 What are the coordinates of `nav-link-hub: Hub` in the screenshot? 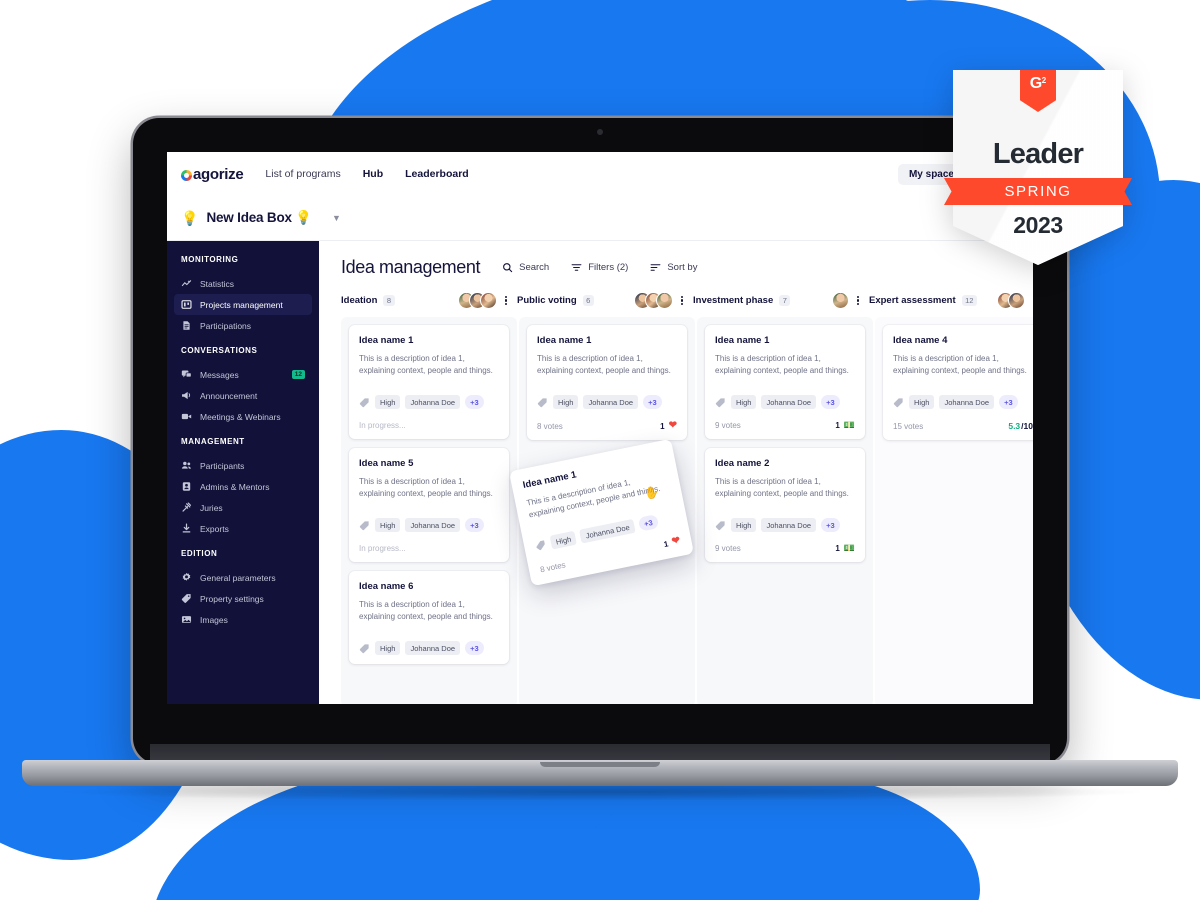 It's located at (373, 174).